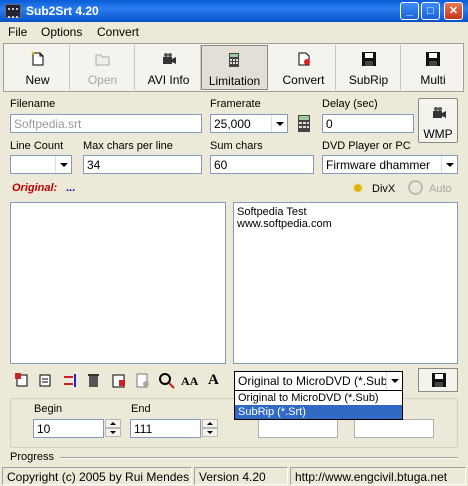  Describe the element at coordinates (430, 11) in the screenshot. I see `maximize-button: □` at that location.